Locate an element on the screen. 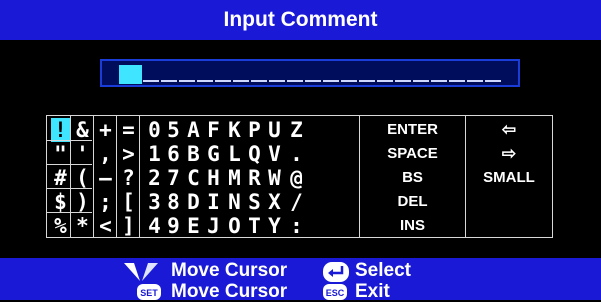  key-3-3: [ is located at coordinates (128, 202).